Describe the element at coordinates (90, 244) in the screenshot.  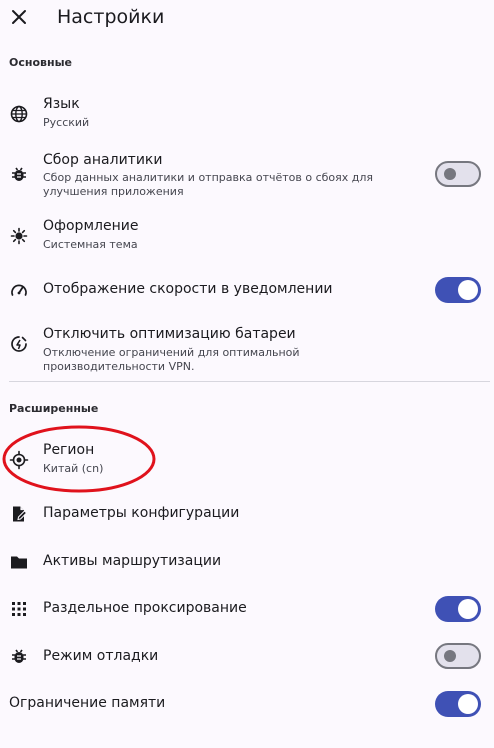
I see `setting-appearance-value: Системная тема` at that location.